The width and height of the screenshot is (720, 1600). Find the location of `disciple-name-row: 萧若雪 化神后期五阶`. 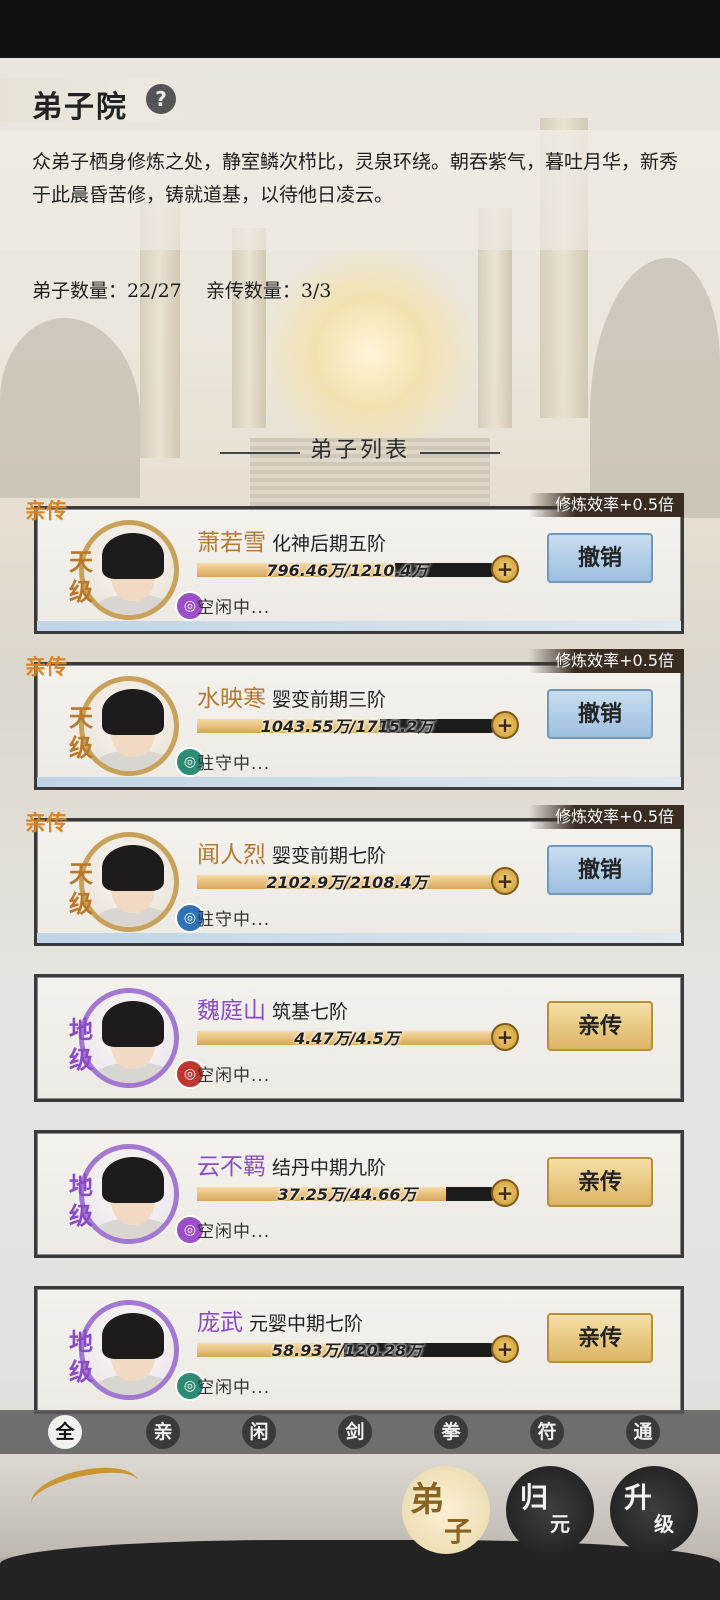

disciple-name-row: 萧若雪 化神后期五阶 is located at coordinates (291, 540).